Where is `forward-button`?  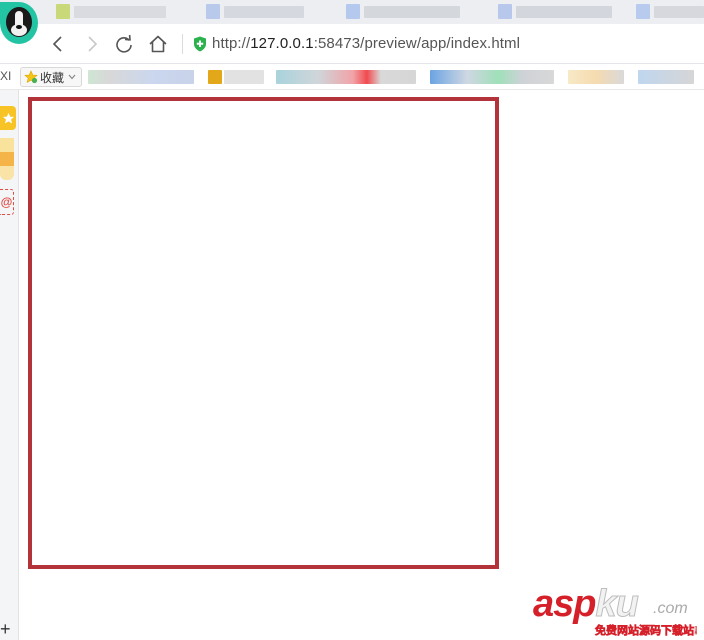 forward-button is located at coordinates (92, 44).